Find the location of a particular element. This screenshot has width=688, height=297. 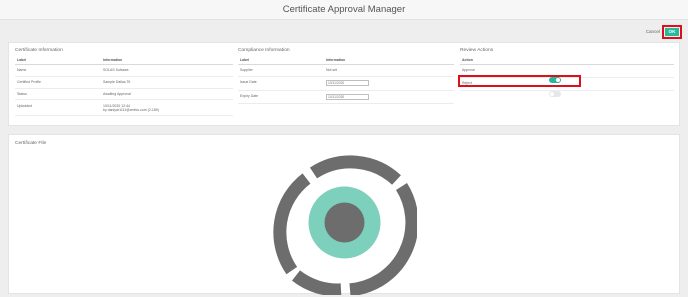

action-bar: Cancel OK is located at coordinates (345, 32).